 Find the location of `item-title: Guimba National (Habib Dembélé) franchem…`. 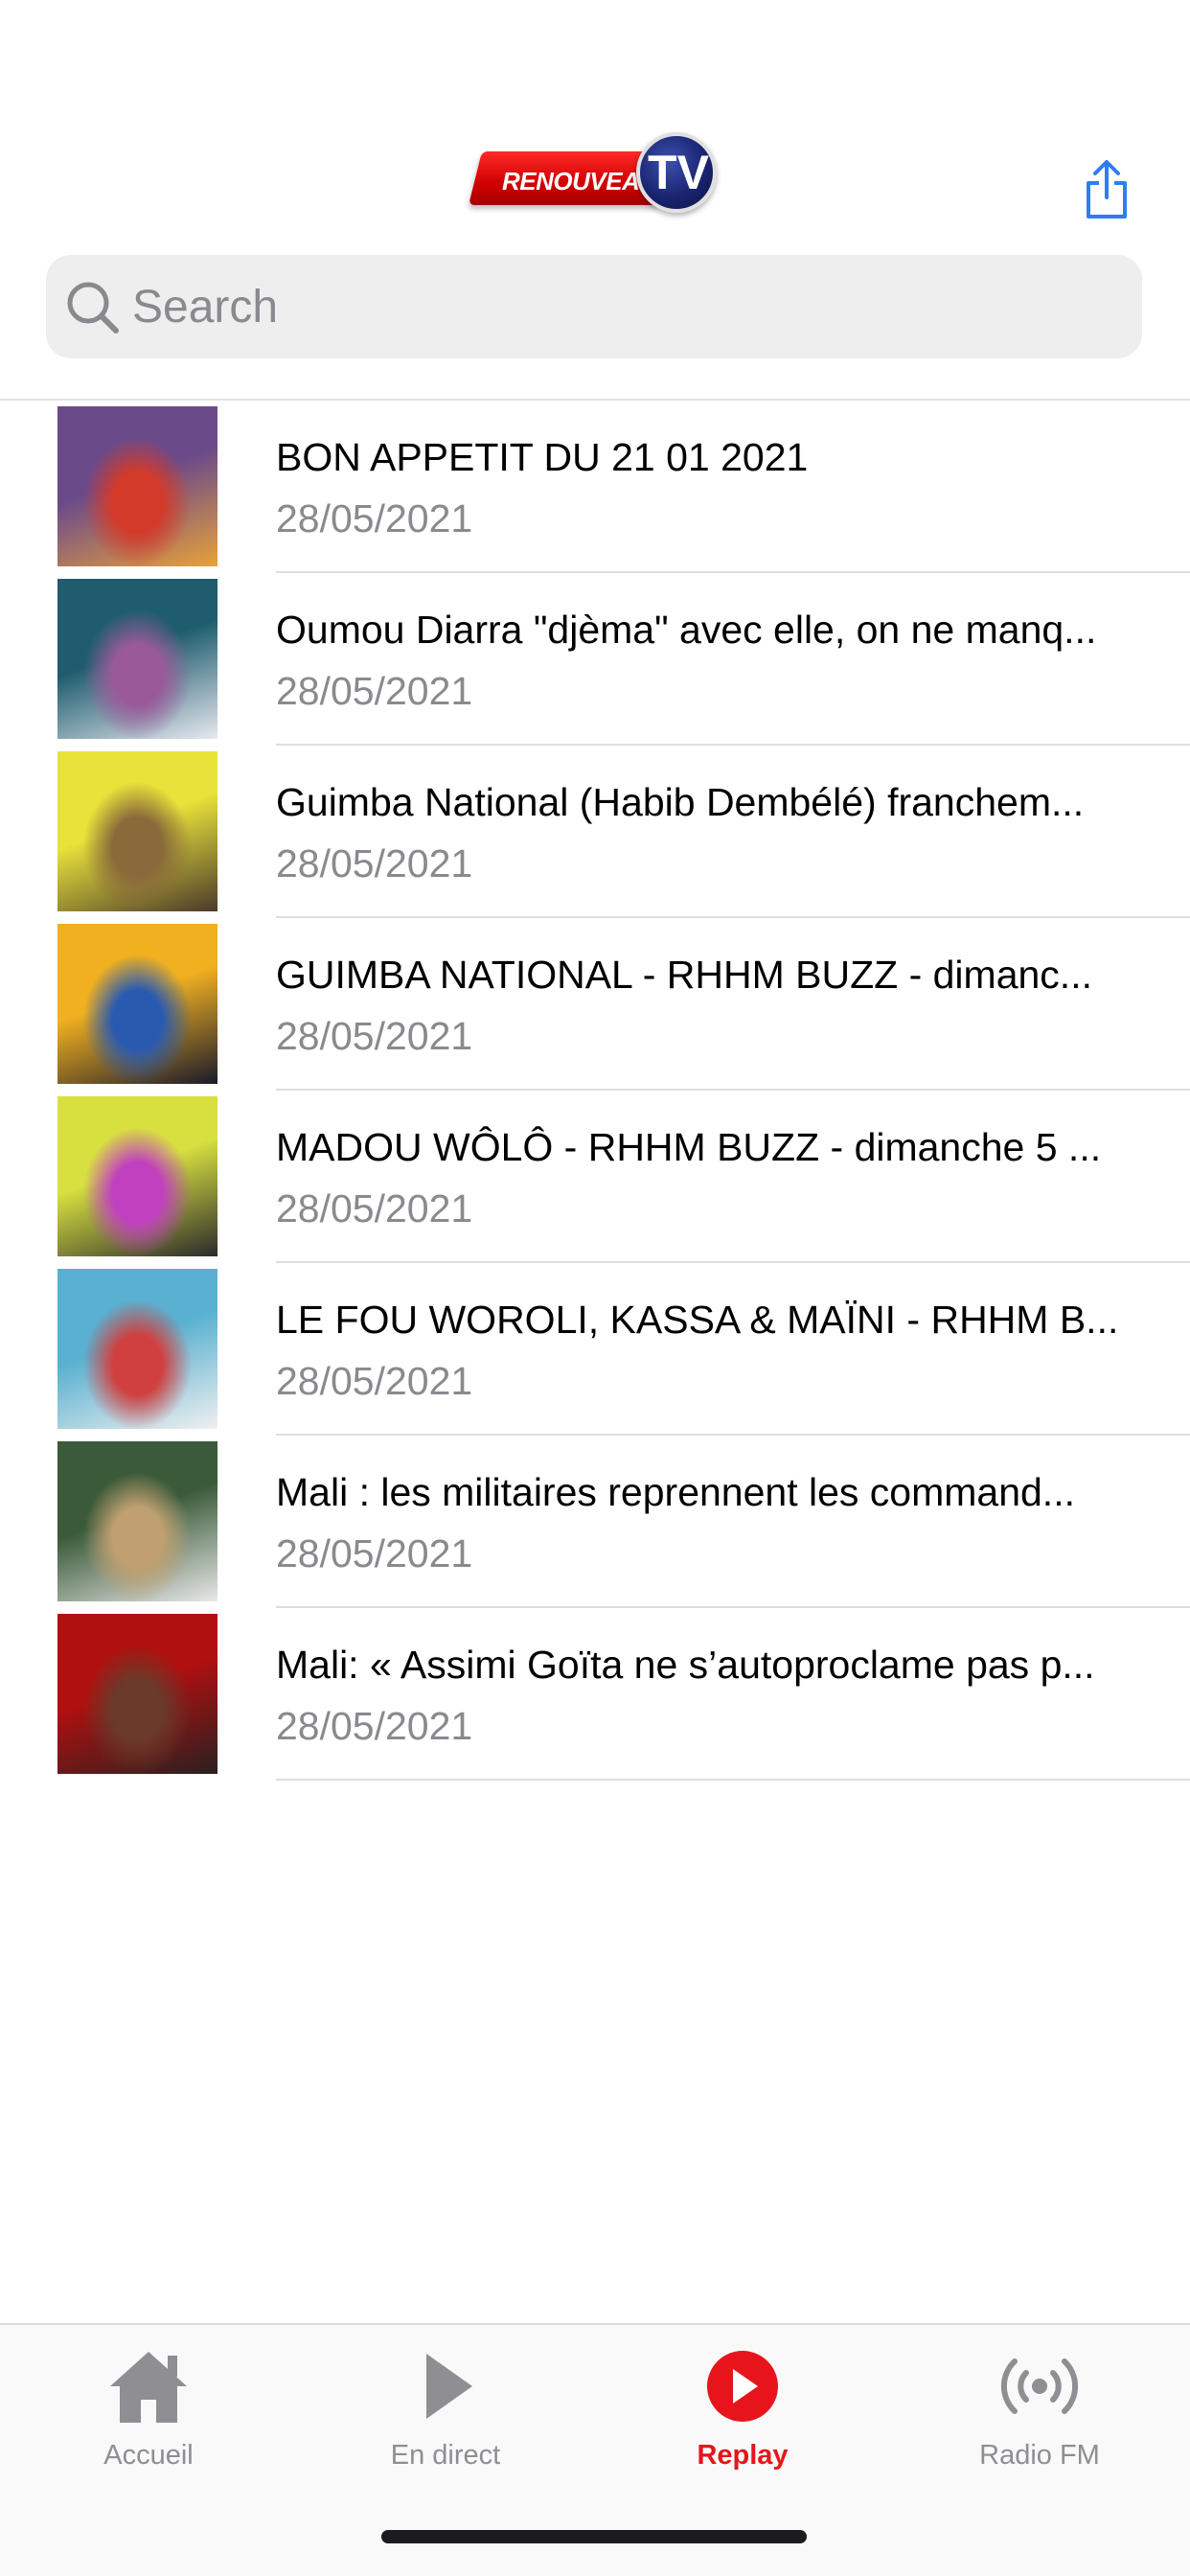

item-title: Guimba National (Habib Dembélé) franchem… is located at coordinates (681, 802).